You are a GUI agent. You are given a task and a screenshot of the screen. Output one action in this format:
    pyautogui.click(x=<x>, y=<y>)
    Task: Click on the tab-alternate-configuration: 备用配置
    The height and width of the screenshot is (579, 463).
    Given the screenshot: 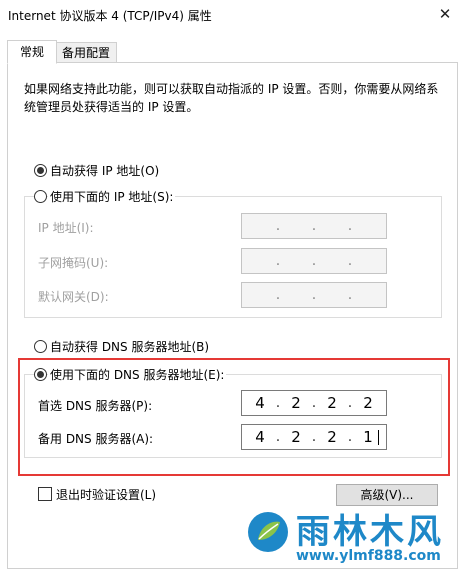 What is the action you would take?
    pyautogui.click(x=86, y=53)
    